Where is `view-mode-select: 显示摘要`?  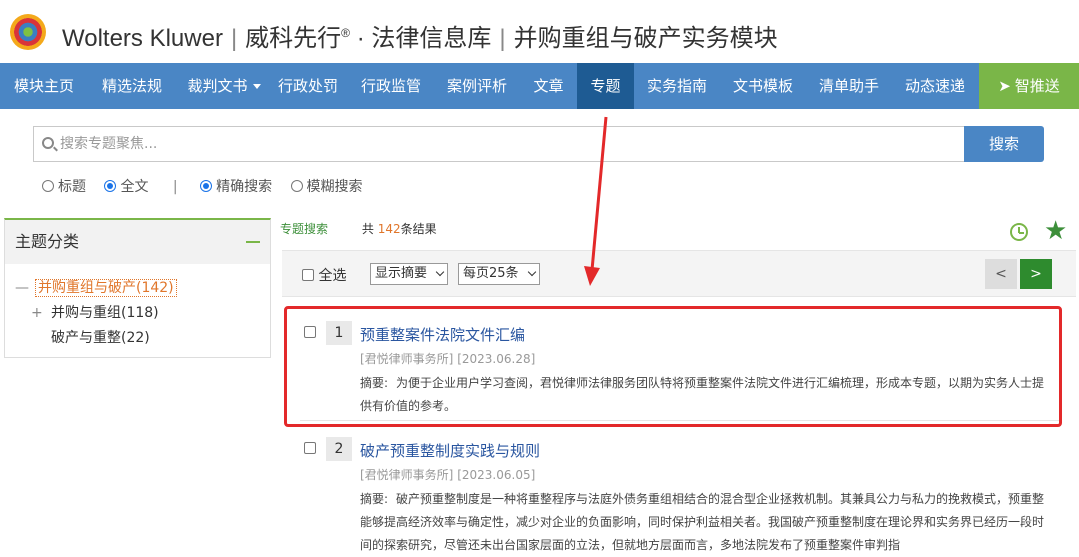
view-mode-select: 显示摘要 is located at coordinates (409, 274).